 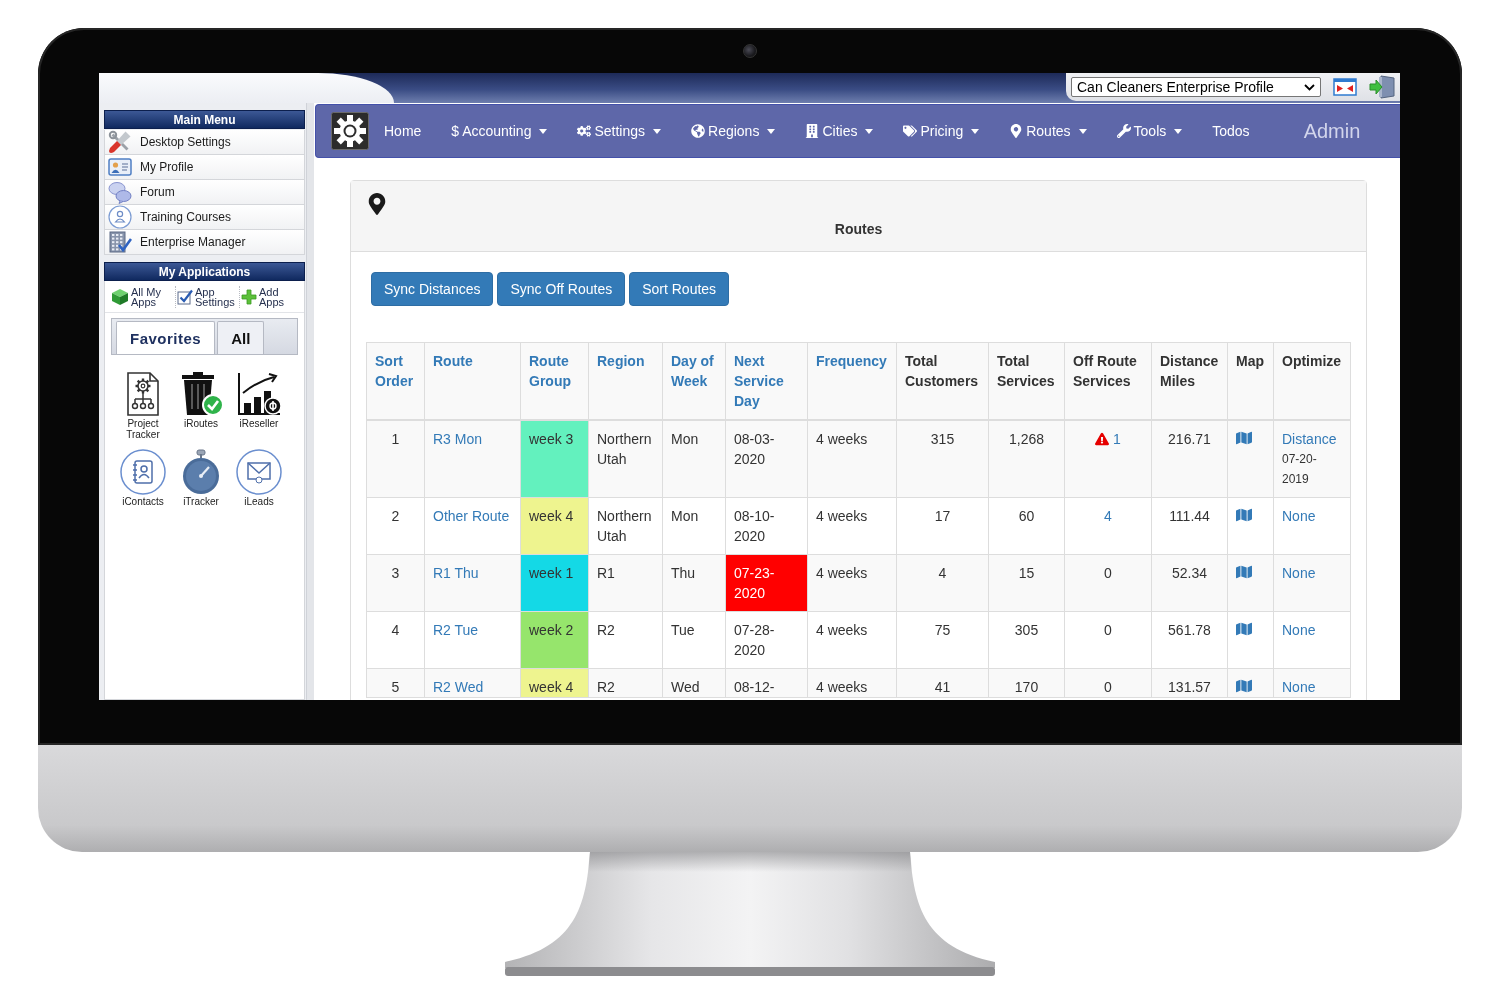 What do you see at coordinates (942, 381) in the screenshot?
I see `column-header: Total Customers` at bounding box center [942, 381].